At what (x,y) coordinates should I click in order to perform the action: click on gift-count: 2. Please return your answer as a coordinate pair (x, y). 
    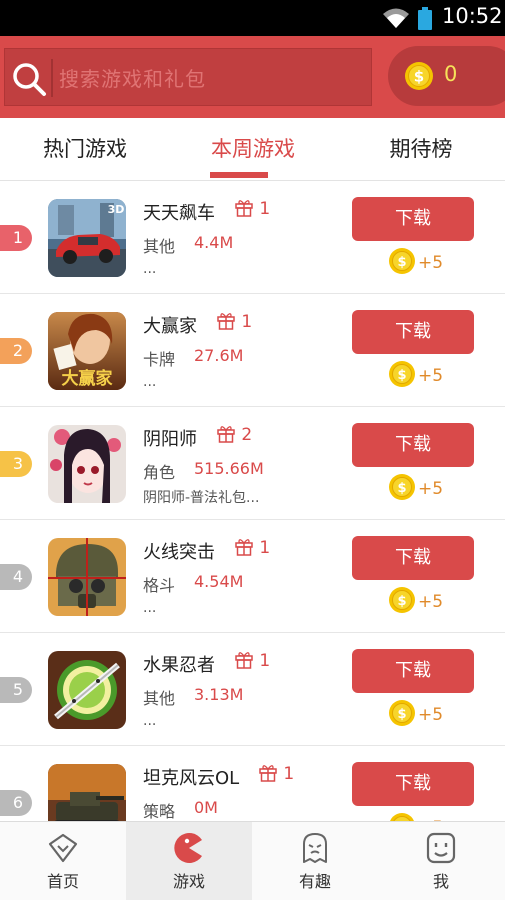
    Looking at the image, I should click on (234, 434).